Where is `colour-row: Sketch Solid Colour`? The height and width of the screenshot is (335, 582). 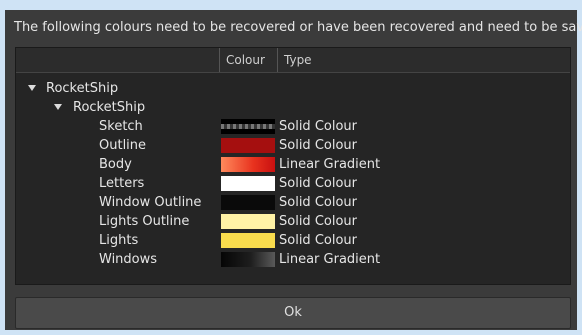
colour-row: Sketch Solid Colour is located at coordinates (293, 126).